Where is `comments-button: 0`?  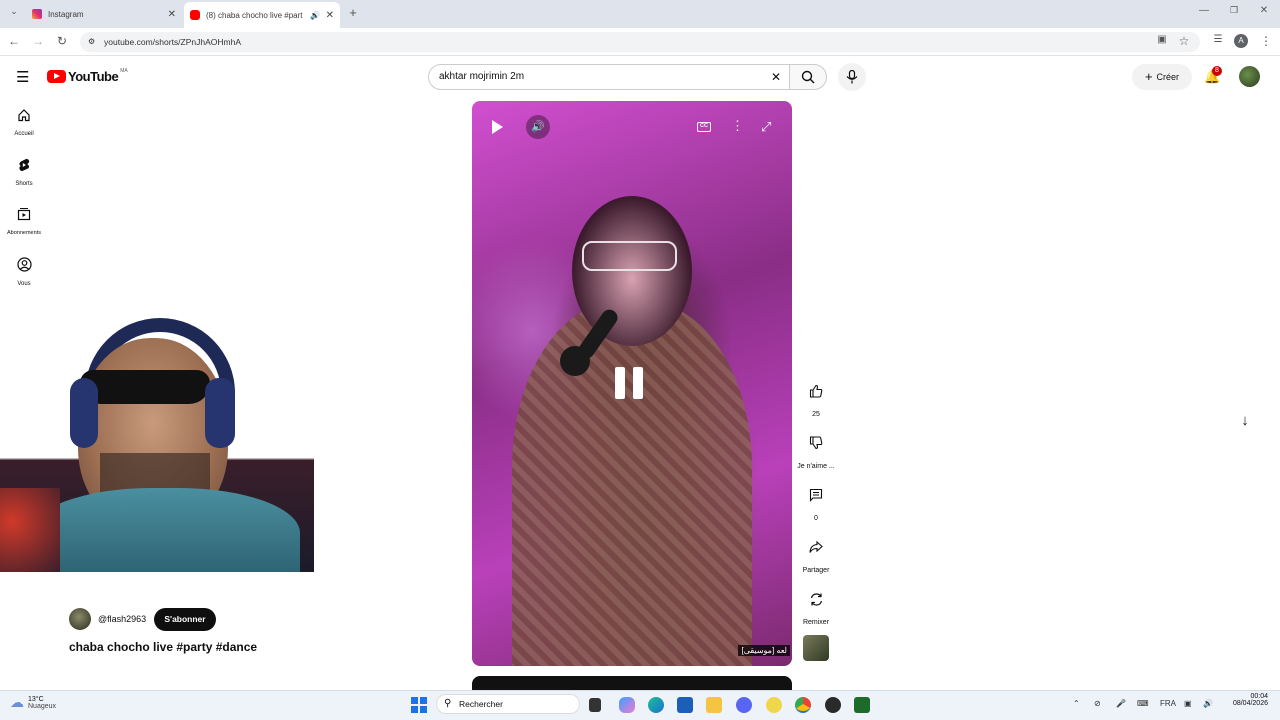
comments-button: 0 is located at coordinates (816, 501).